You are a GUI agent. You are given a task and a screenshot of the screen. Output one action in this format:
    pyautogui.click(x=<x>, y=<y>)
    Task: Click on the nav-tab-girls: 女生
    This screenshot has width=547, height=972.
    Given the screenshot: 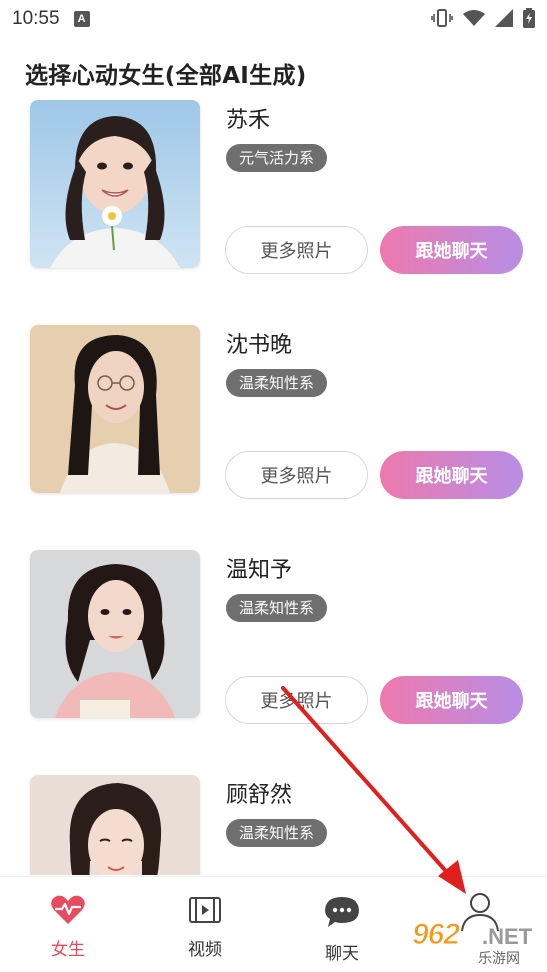 What is the action you would take?
    pyautogui.click(x=68, y=927)
    